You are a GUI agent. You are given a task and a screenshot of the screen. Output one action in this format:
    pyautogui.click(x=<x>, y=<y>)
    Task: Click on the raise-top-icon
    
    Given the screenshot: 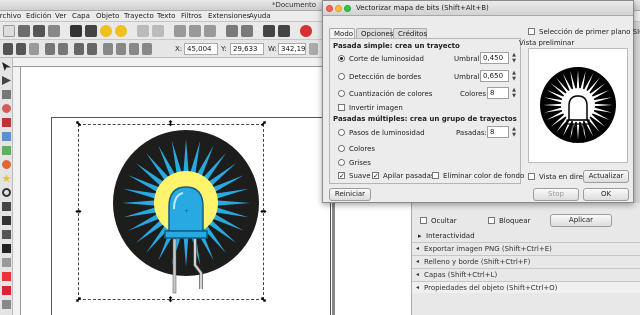 What is the action you would take?
    pyautogui.click(x=108, y=49)
    